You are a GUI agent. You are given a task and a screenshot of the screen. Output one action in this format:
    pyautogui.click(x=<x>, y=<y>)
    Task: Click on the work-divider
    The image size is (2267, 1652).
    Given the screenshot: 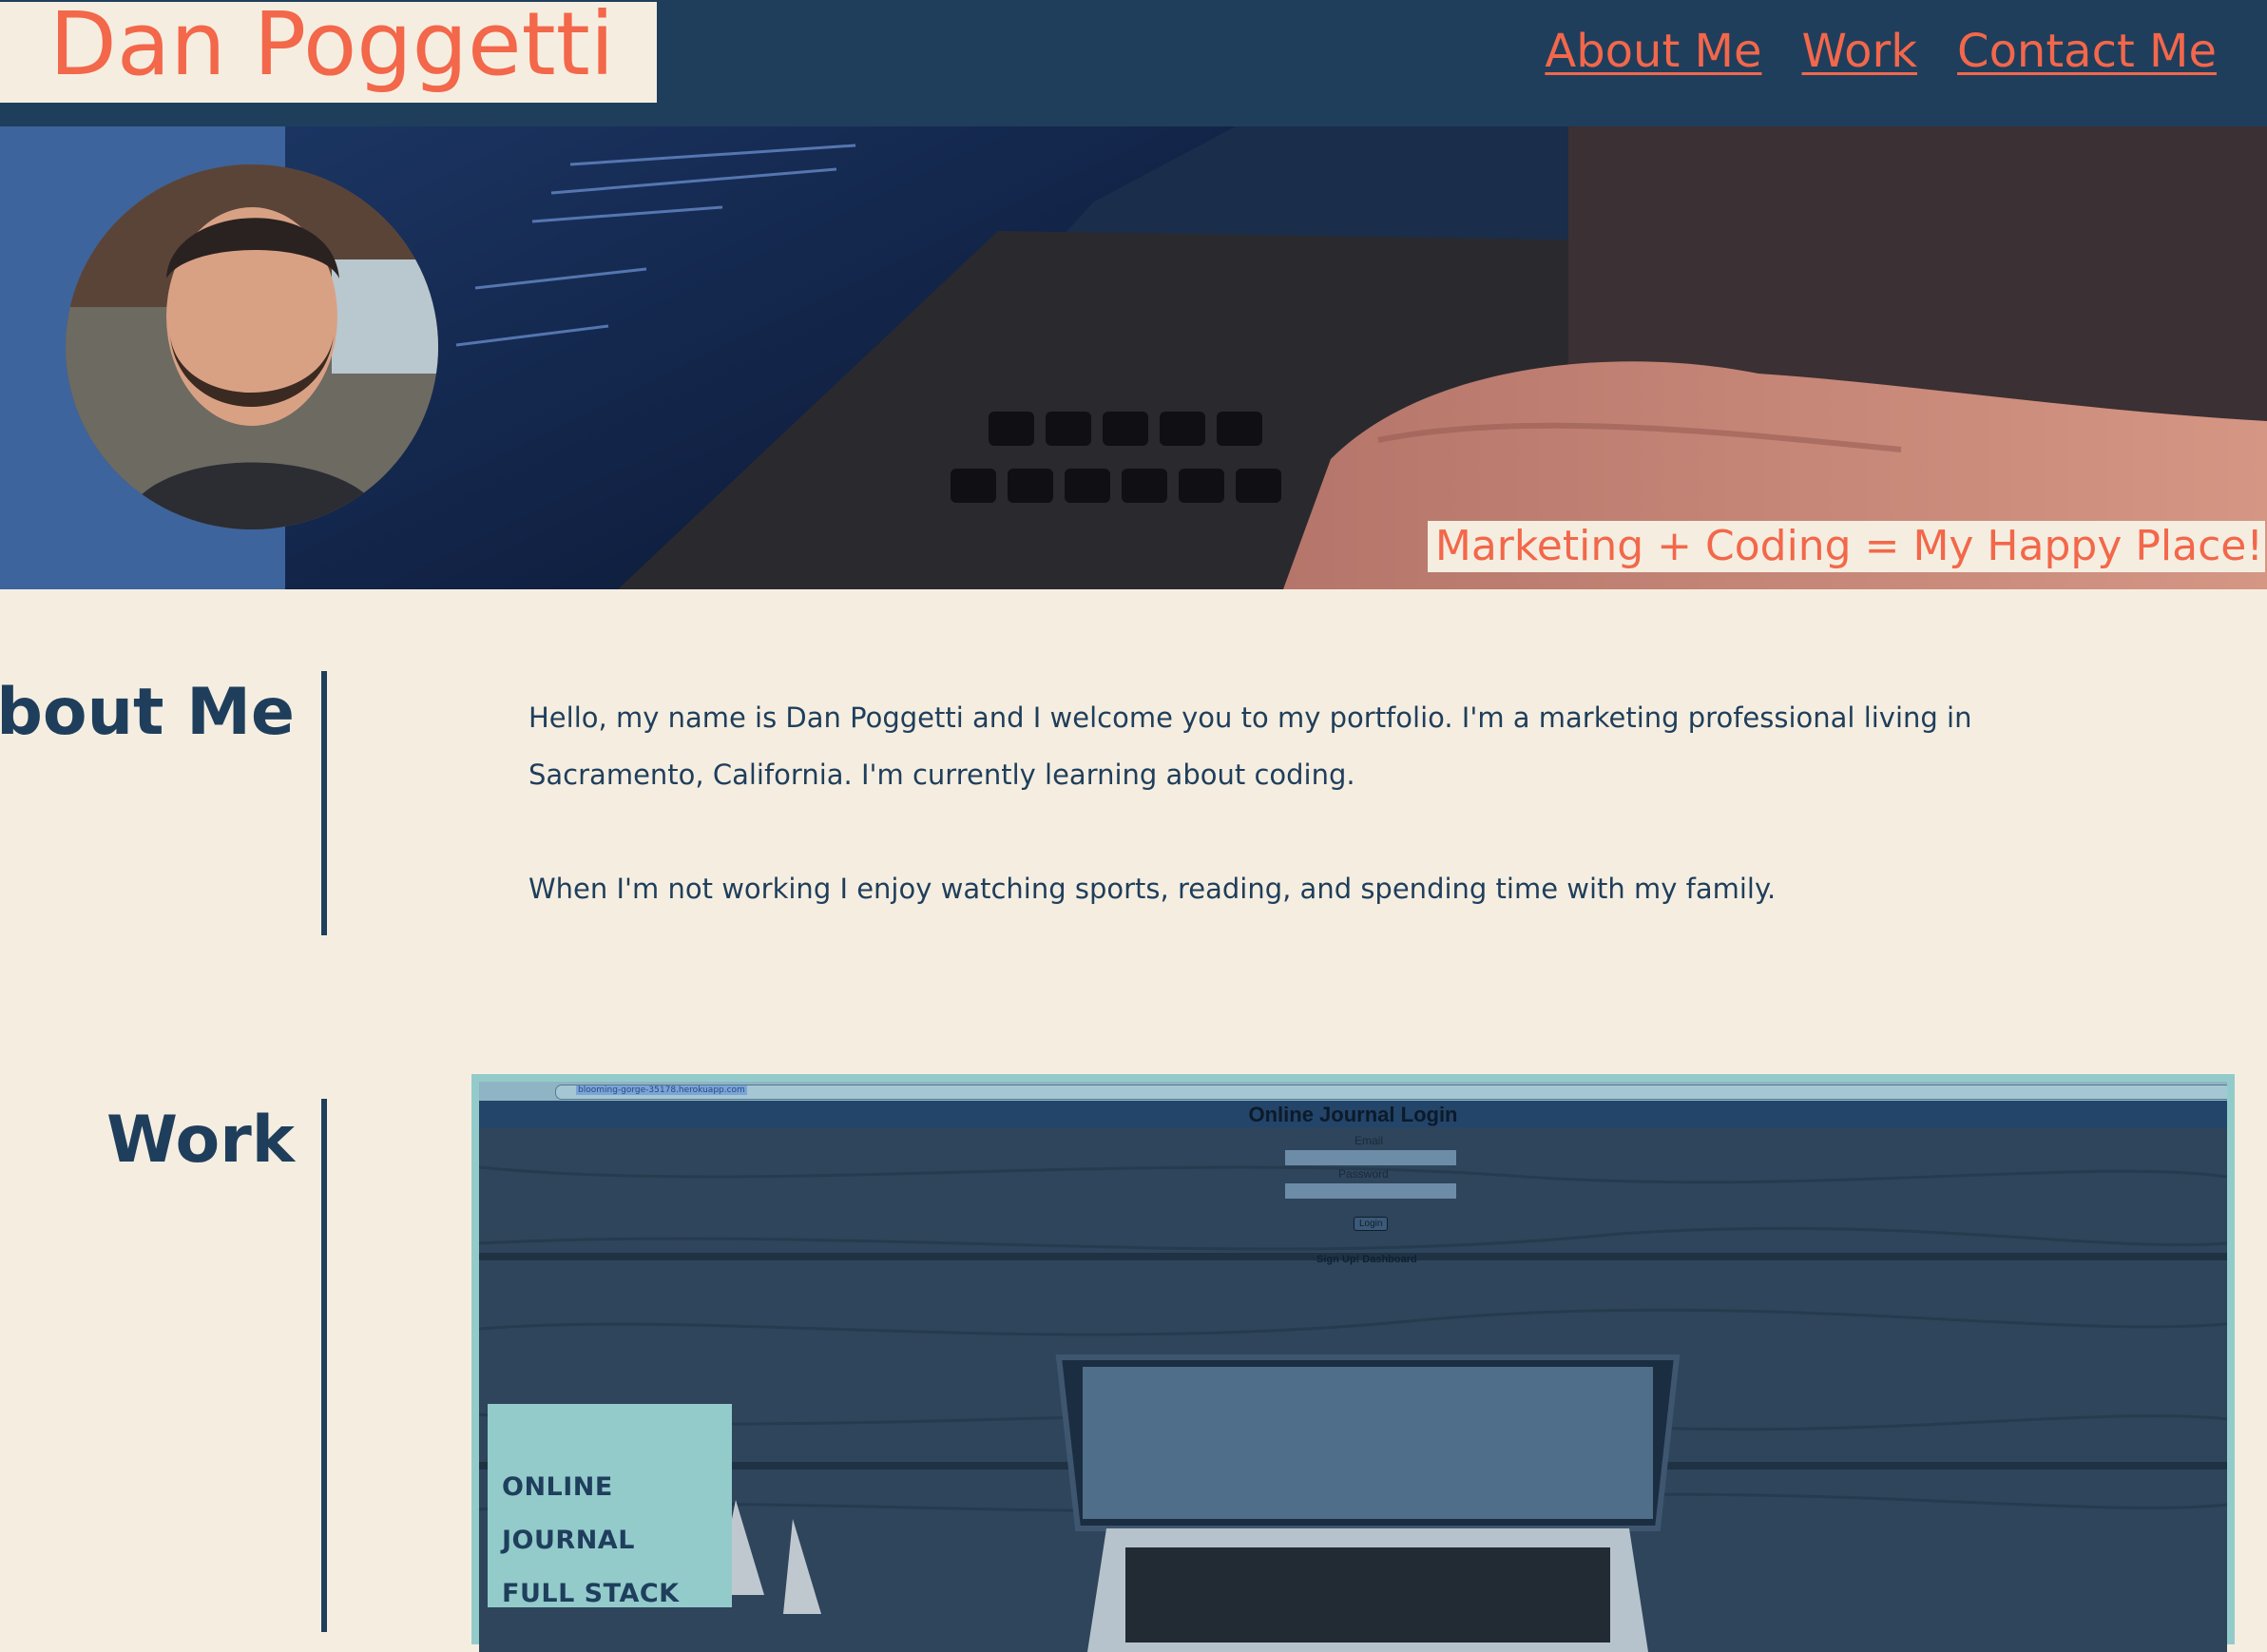 What is the action you would take?
    pyautogui.click(x=324, y=1365)
    